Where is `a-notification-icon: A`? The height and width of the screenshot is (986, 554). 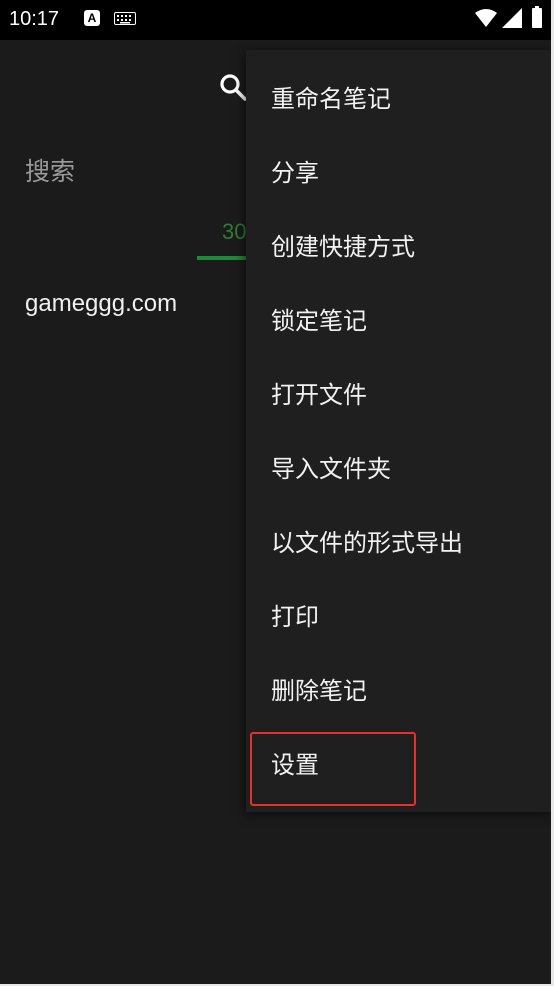
a-notification-icon: A is located at coordinates (92, 18).